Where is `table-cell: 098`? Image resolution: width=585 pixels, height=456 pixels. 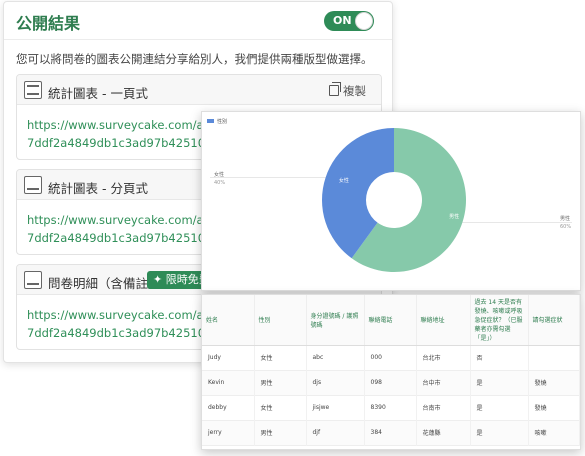 table-cell: 098 is located at coordinates (390, 382).